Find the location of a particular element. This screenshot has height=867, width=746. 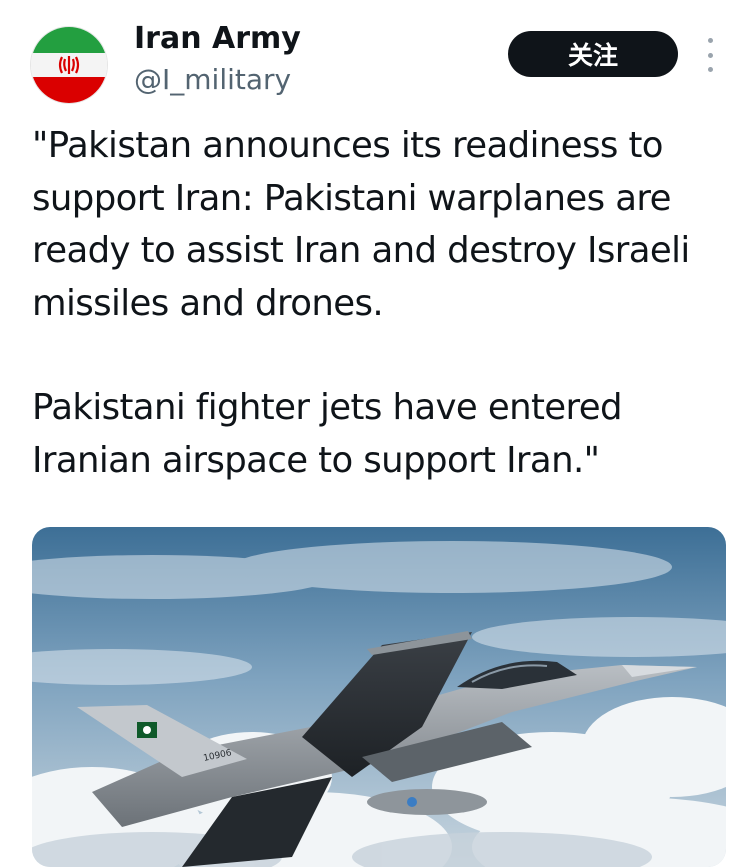

follow-button: 关注 is located at coordinates (593, 54).